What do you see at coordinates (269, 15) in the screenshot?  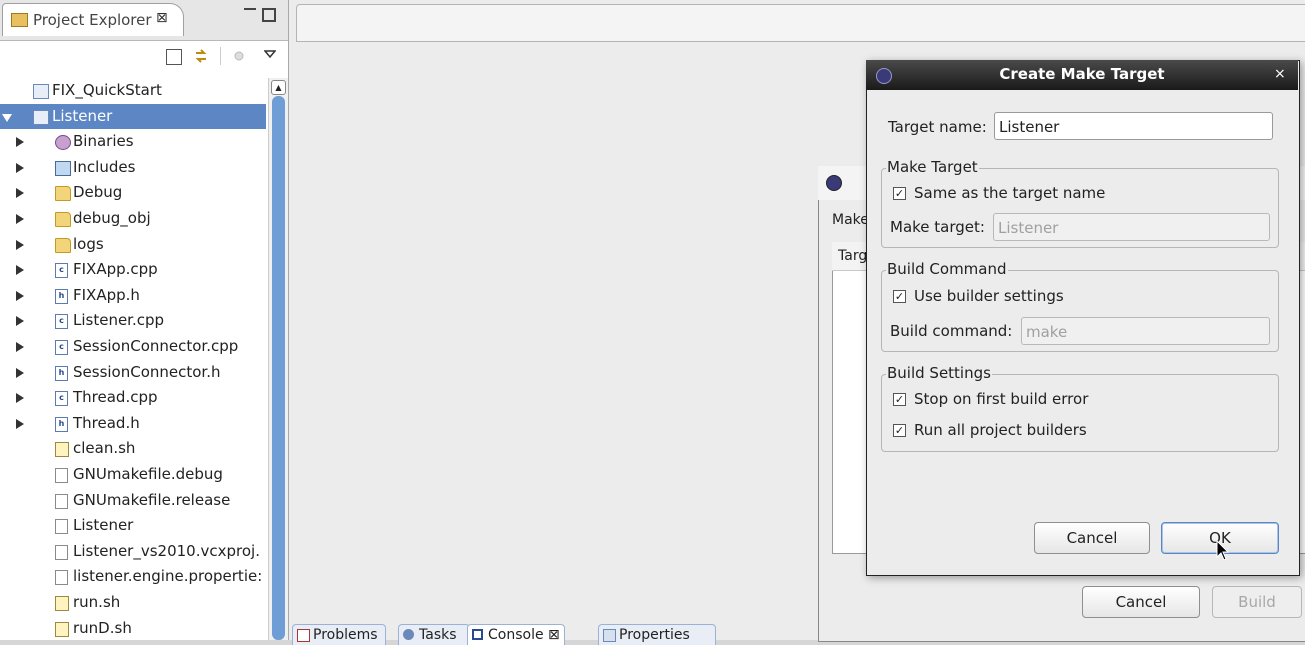 I see `maximize-icon` at bounding box center [269, 15].